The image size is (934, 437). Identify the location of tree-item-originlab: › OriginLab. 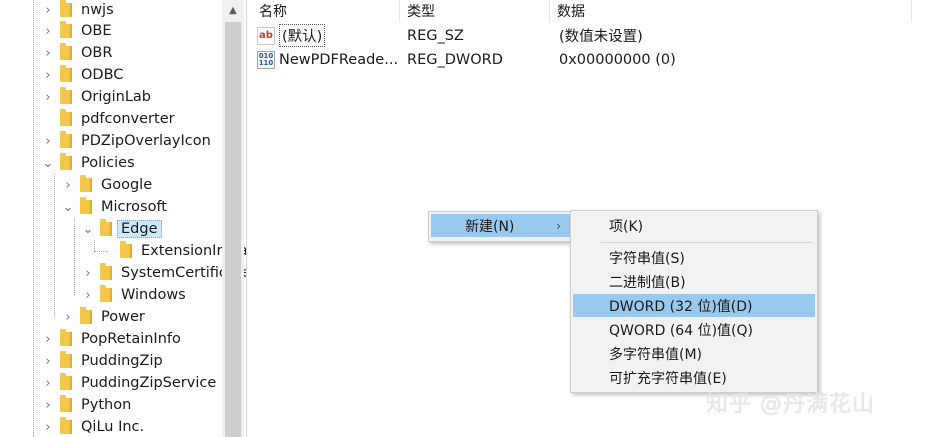
(95, 97).